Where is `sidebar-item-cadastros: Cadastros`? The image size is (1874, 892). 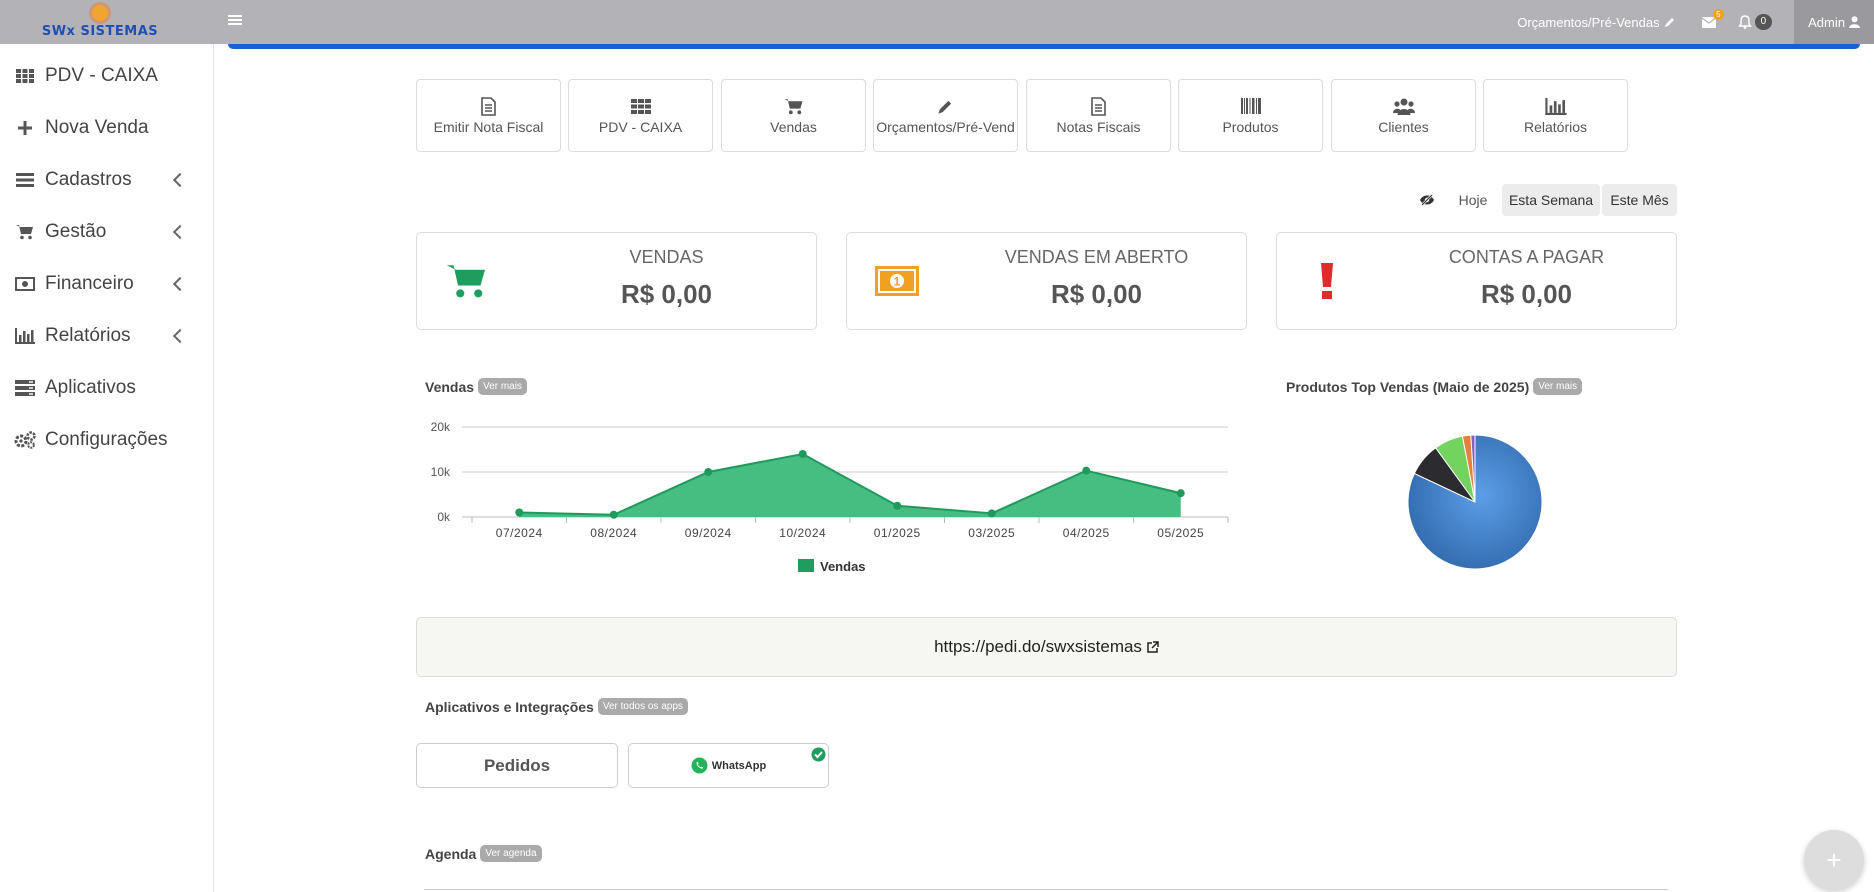 sidebar-item-cadastros: Cadastros is located at coordinates (106, 180).